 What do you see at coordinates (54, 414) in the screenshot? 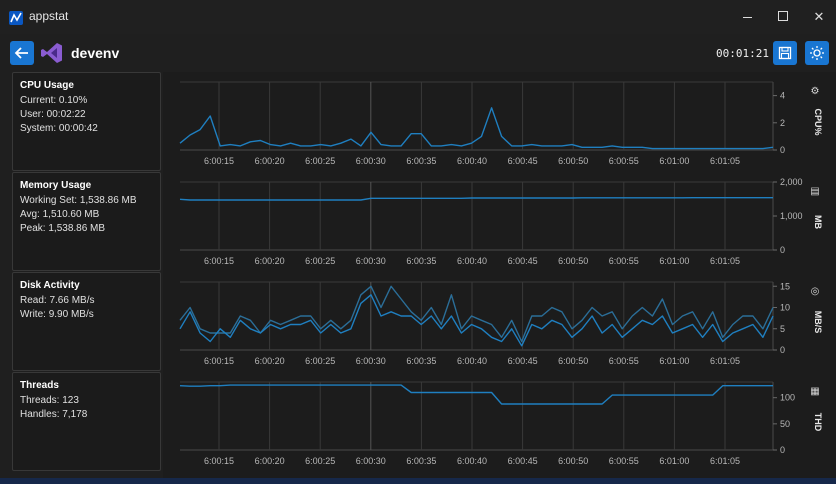
I see `handle-count: Handles: 7,178` at bounding box center [54, 414].